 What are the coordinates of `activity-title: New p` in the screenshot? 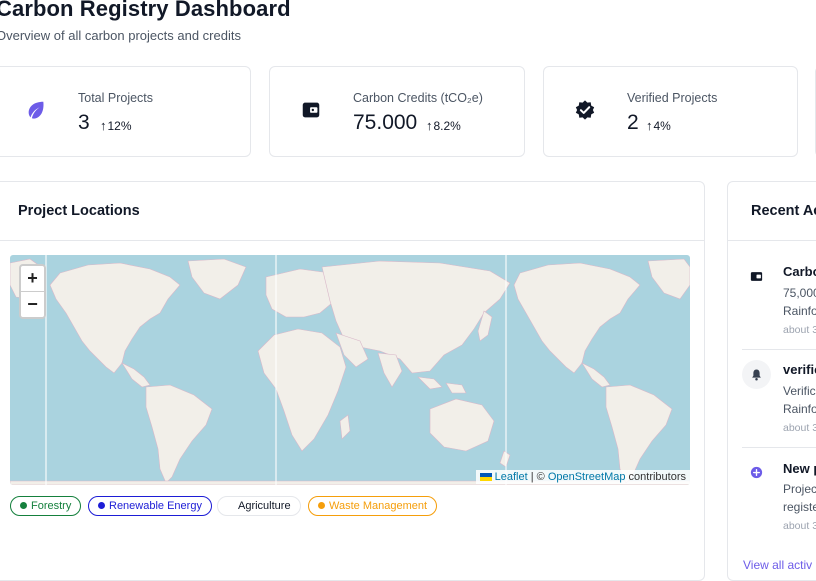 It's located at (799, 468).